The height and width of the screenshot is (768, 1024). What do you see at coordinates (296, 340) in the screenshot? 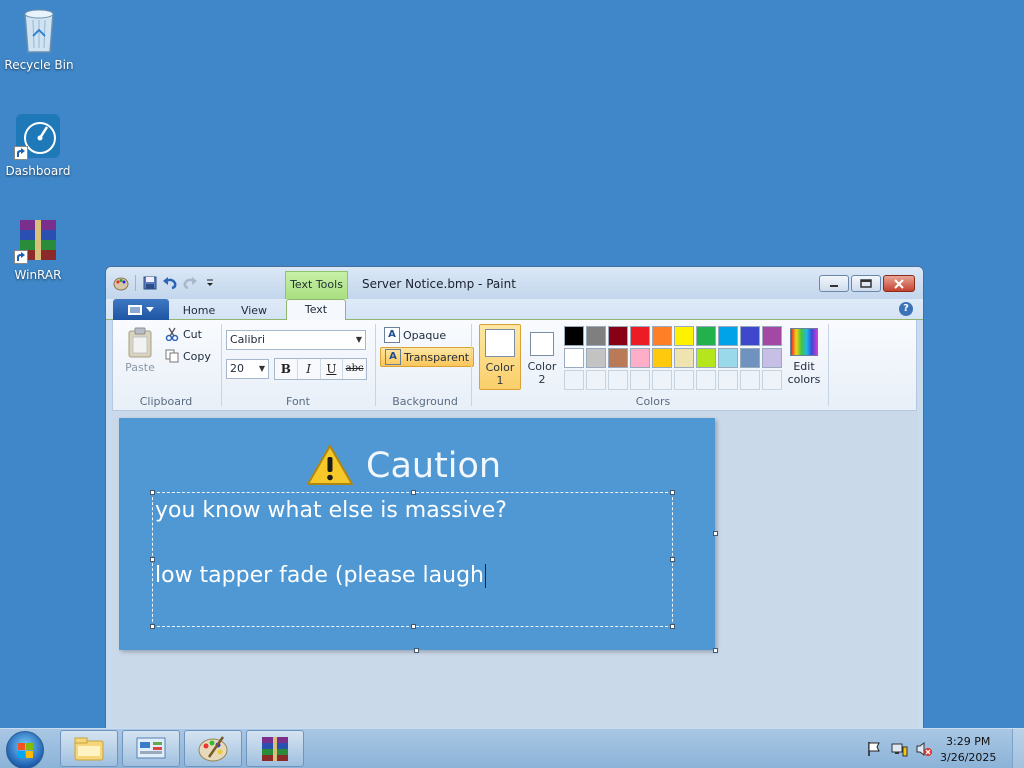
I see `font-family-select: Calibri ▼` at bounding box center [296, 340].